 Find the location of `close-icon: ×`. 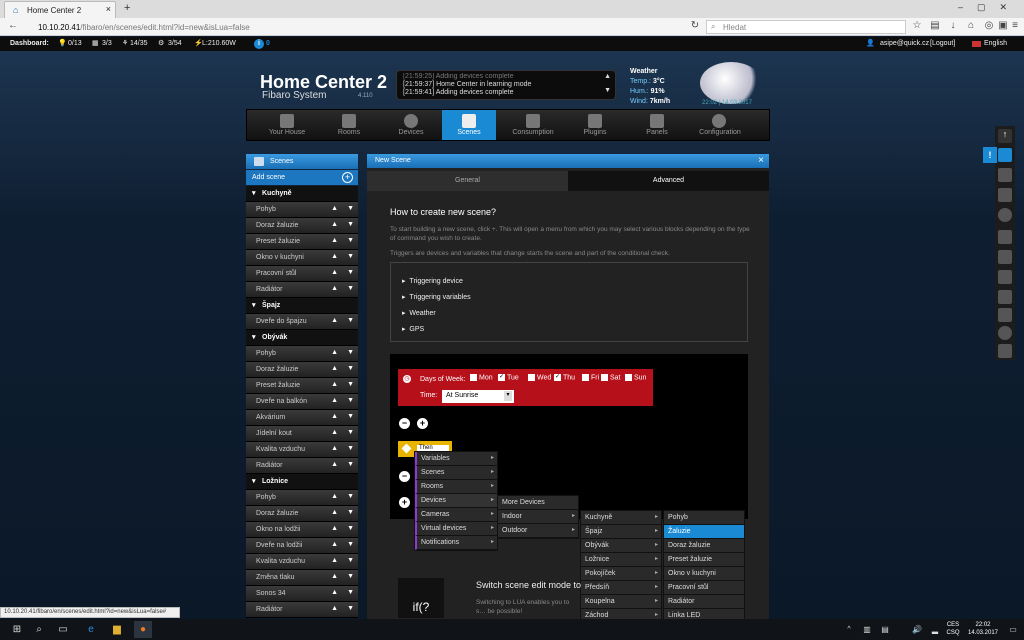

close-icon: × is located at coordinates (761, 161).